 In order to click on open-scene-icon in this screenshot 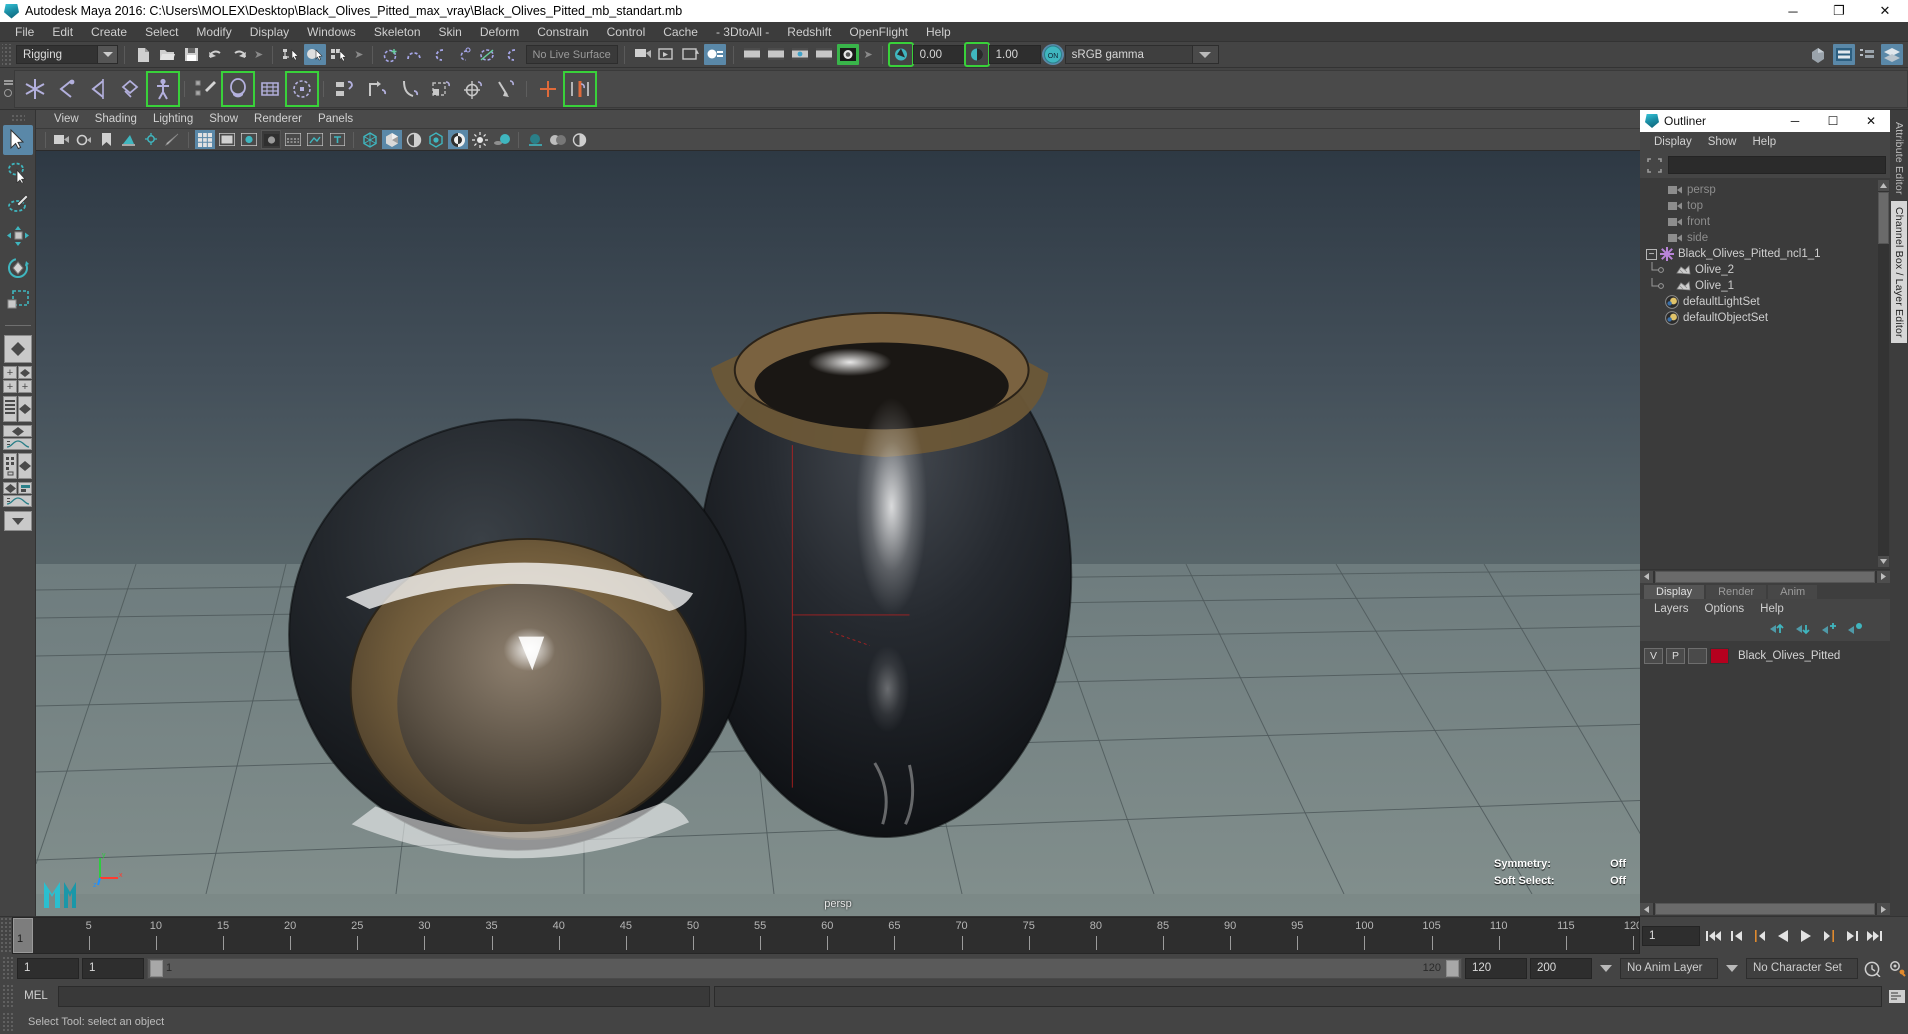, I will do `click(167, 54)`.